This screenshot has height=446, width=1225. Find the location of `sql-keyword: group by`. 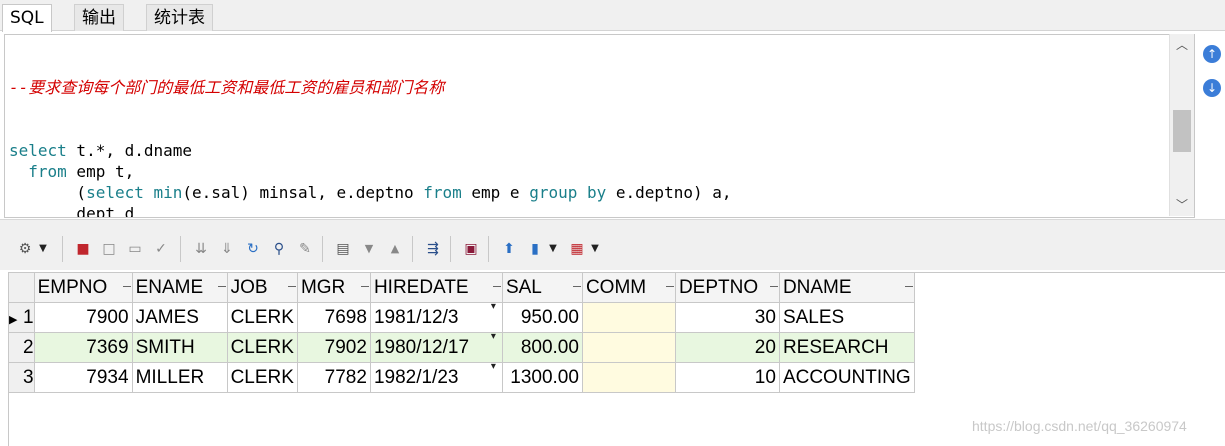

sql-keyword: group by is located at coordinates (568, 192).